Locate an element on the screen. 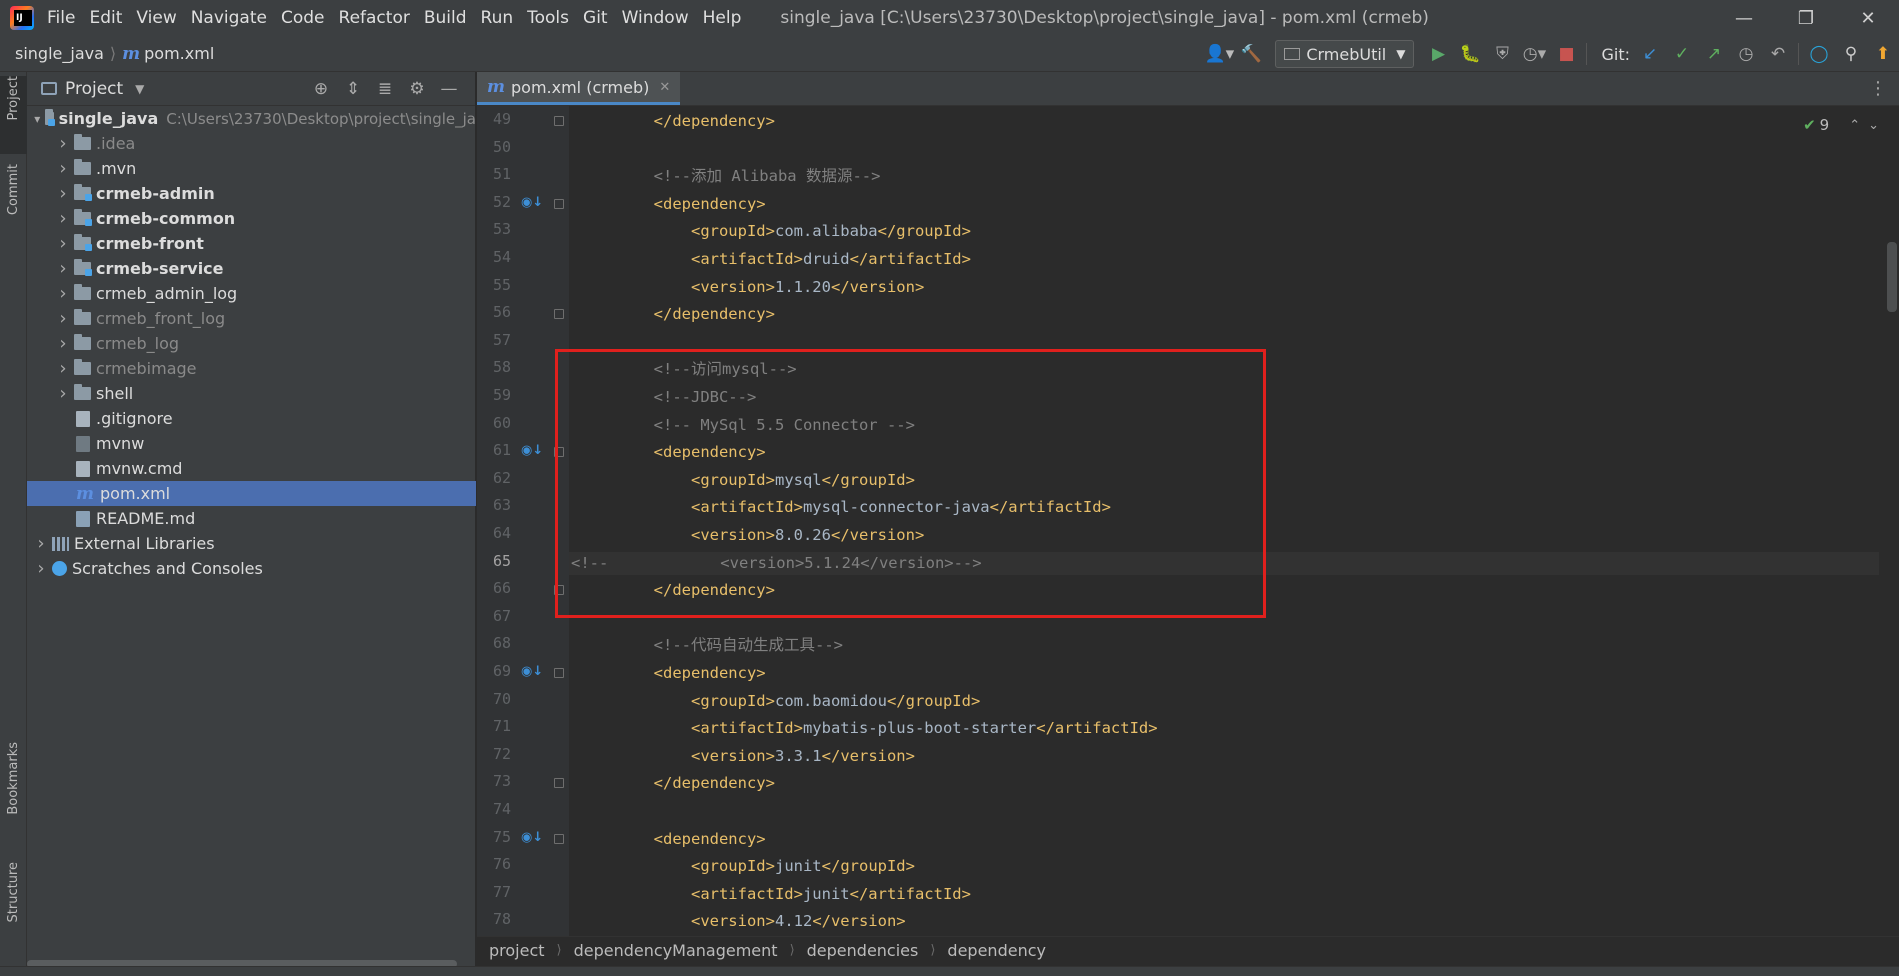 The image size is (1899, 976). tree-item: › shell is located at coordinates (251, 393).